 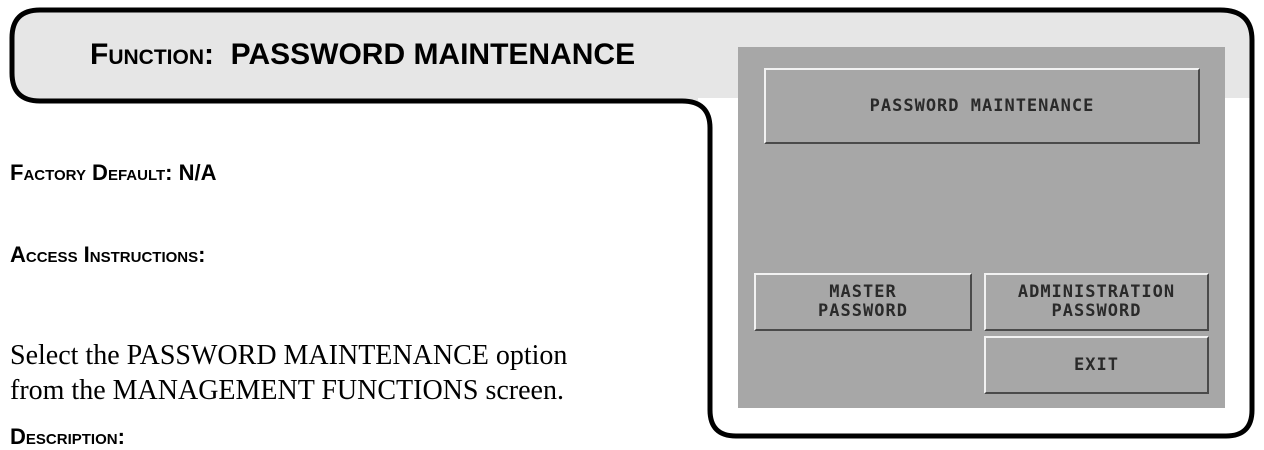 I want to click on factory-default-heading: Factory Default: N/A, so click(x=113, y=173).